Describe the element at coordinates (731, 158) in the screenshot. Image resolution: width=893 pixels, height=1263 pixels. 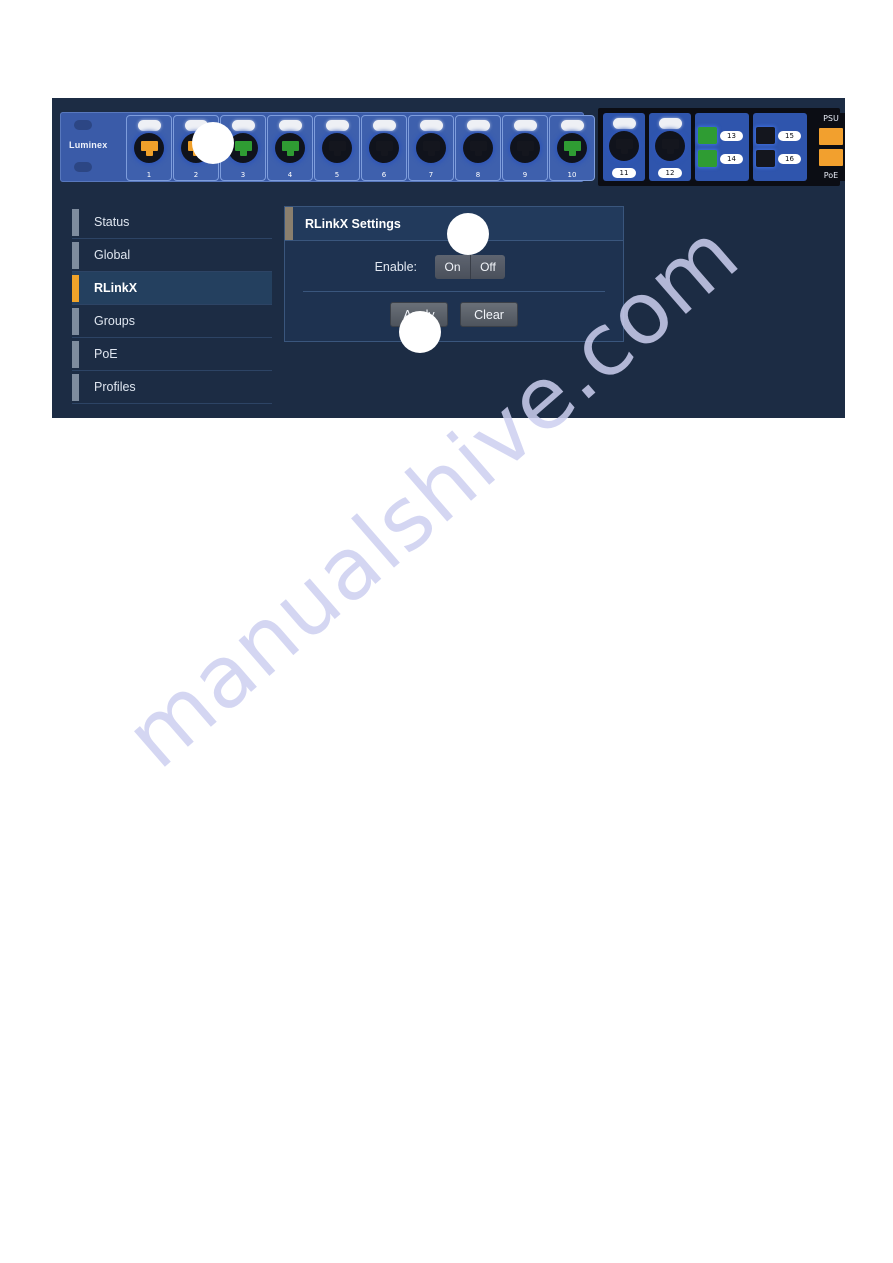
I see `led-number-label: 14` at that location.